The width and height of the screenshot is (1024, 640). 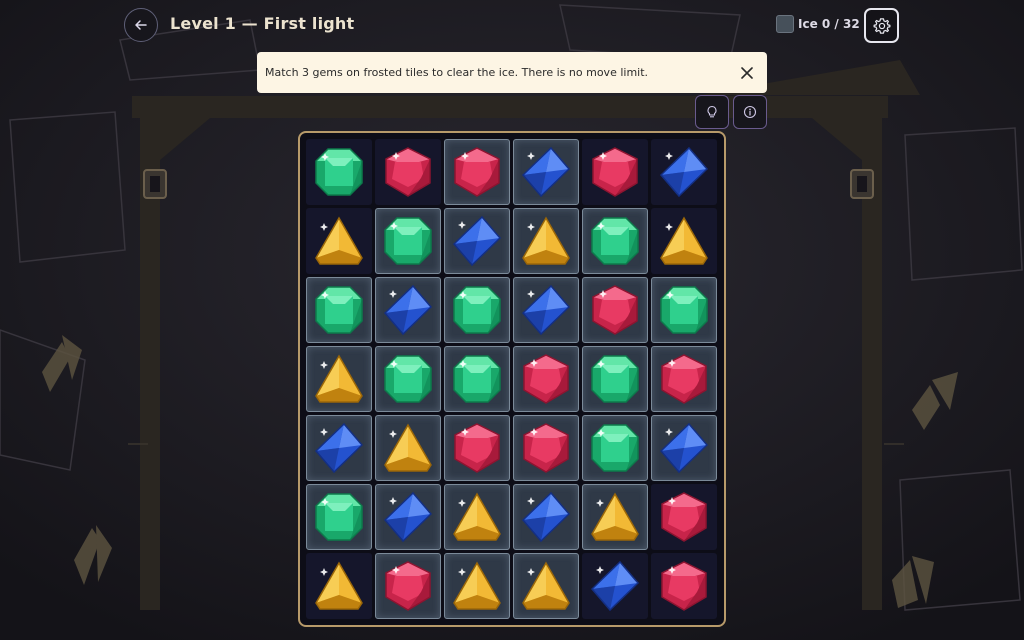 I want to click on level-title: Level 1 — First light, so click(x=262, y=23).